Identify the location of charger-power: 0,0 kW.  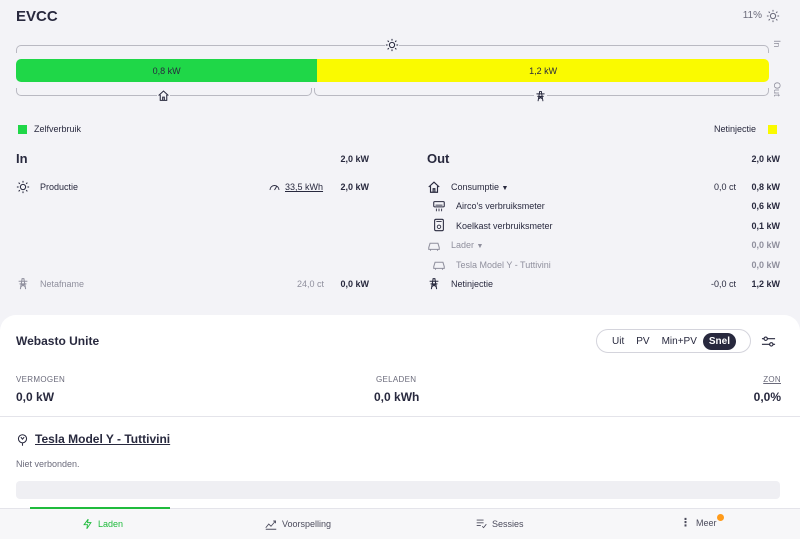
(765, 245).